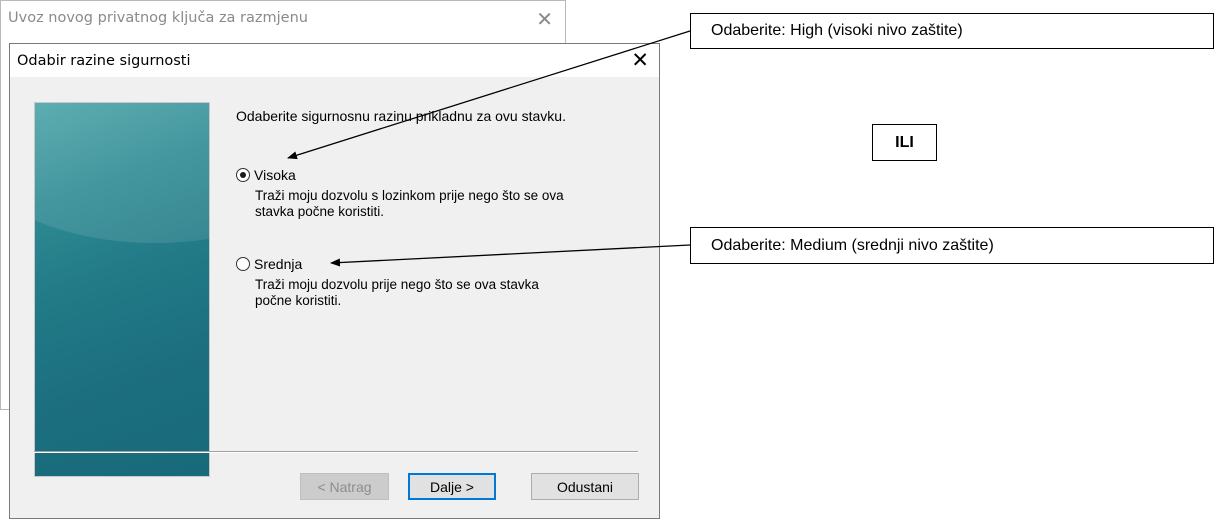 This screenshot has height=519, width=1214. Describe the element at coordinates (489, 95) in the screenshot. I see `arrow-to-high` at that location.